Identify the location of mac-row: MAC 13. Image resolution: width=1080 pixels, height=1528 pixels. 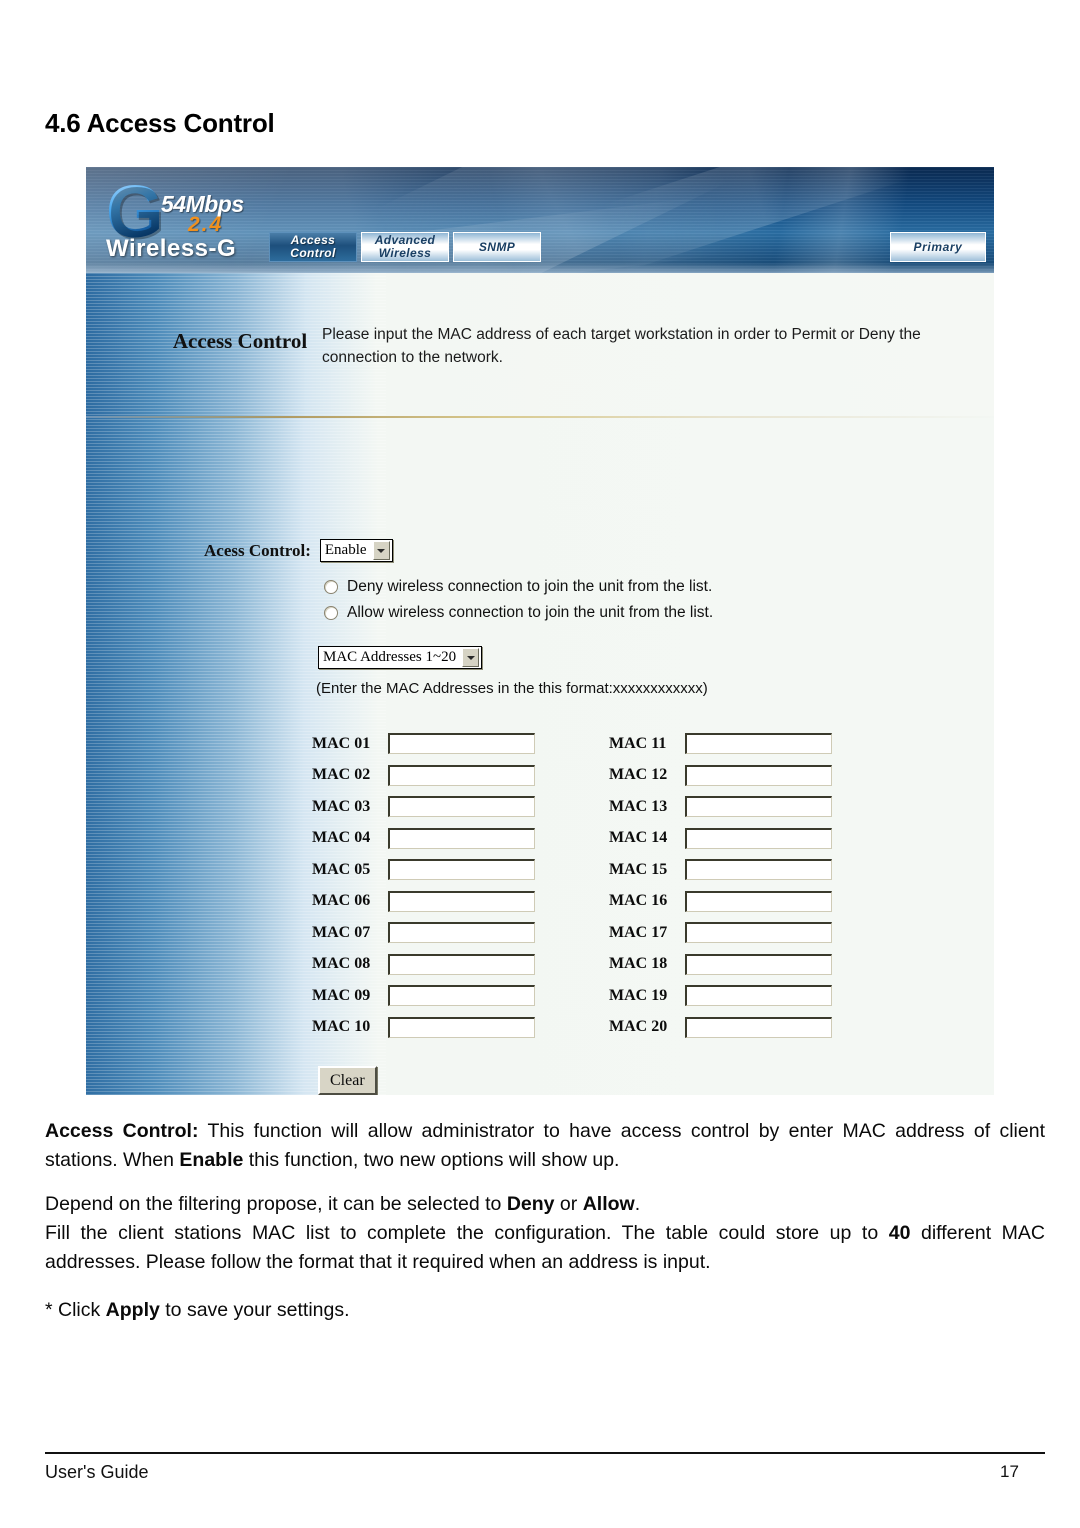
(720, 807).